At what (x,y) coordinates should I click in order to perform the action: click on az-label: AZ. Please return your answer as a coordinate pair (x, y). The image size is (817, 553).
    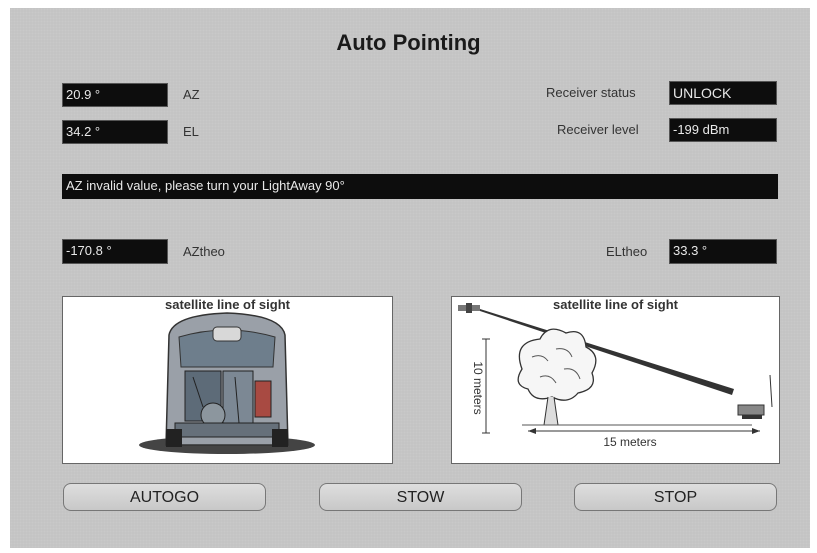
    Looking at the image, I should click on (191, 94).